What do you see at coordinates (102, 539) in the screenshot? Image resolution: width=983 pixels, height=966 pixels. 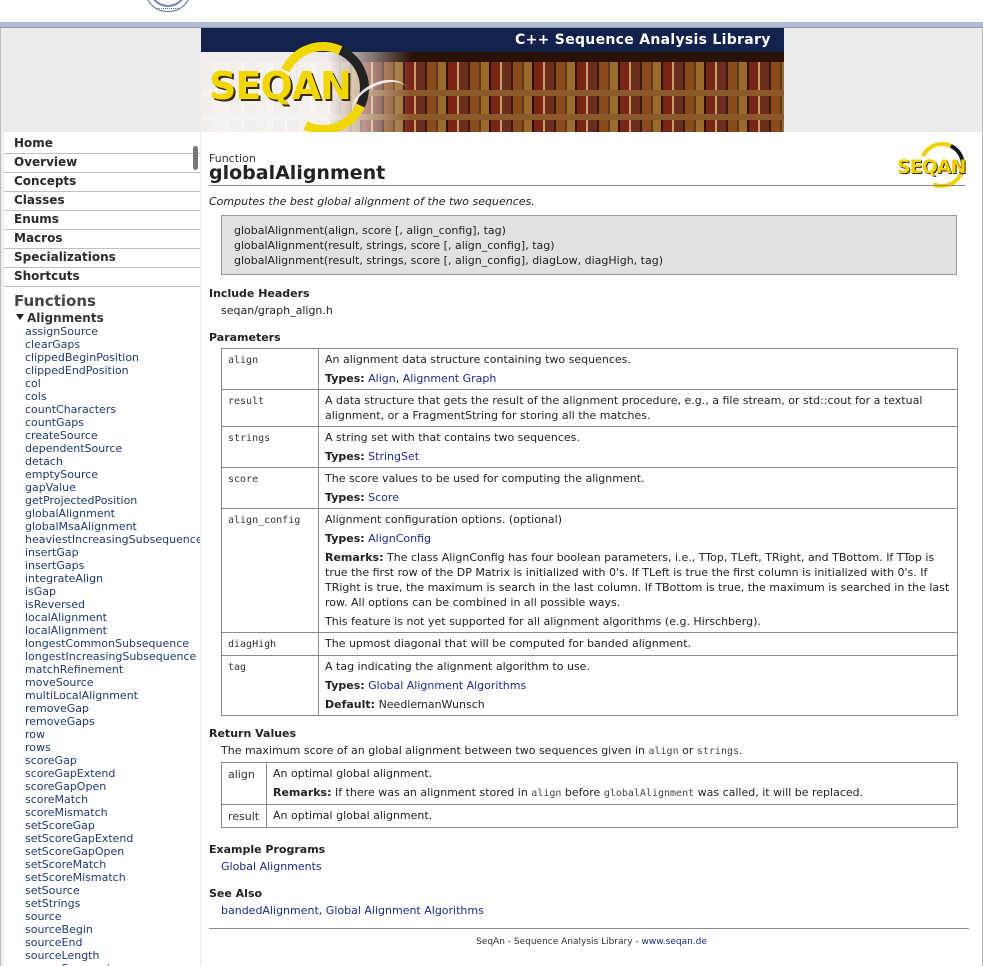 I see `function-link: heaviestIncreasingSubsequence` at bounding box center [102, 539].